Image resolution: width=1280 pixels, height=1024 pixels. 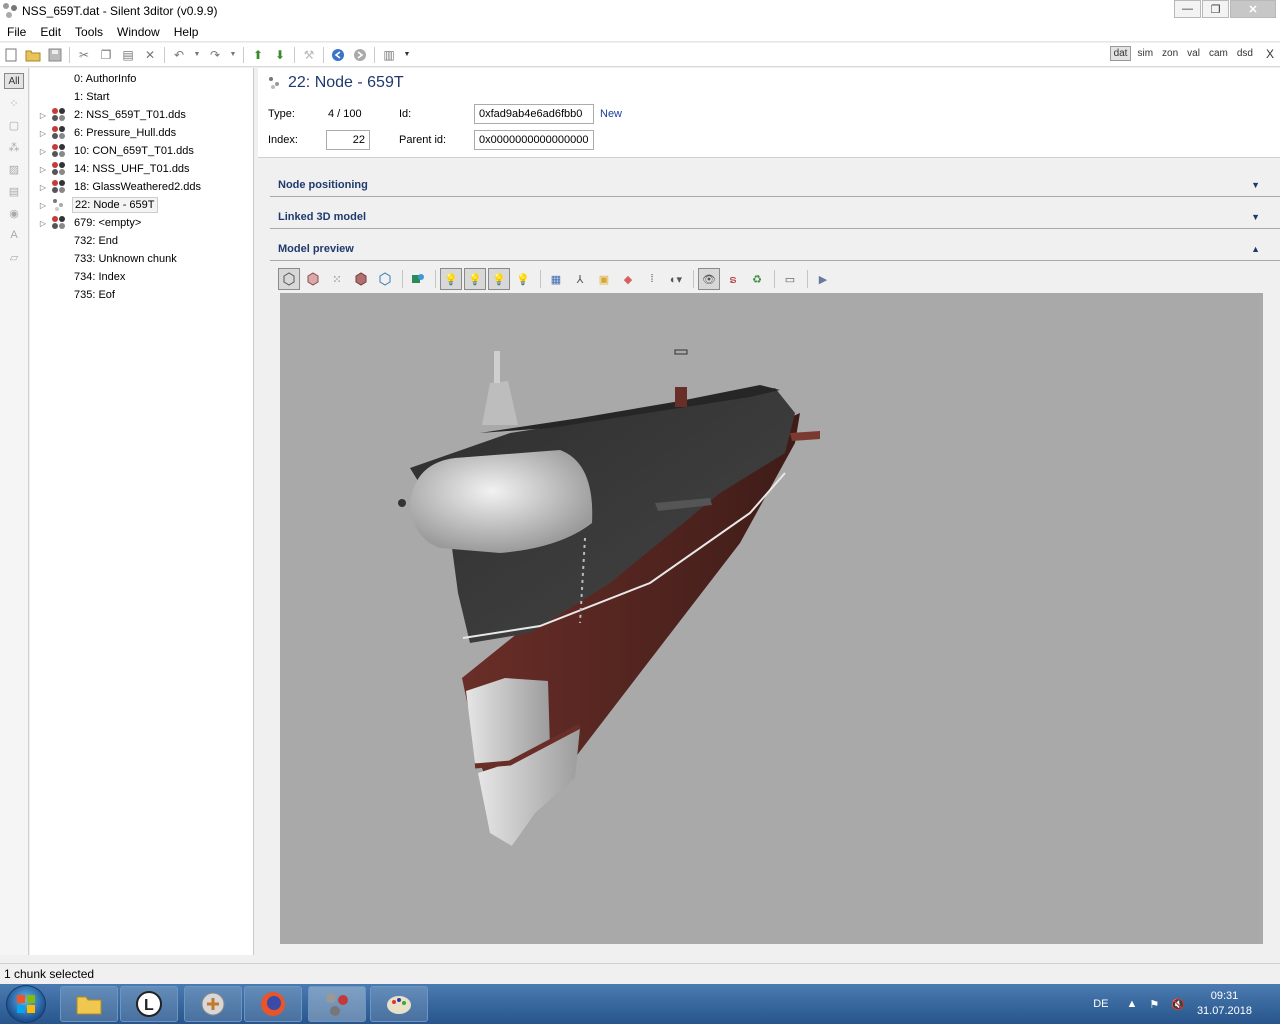 What do you see at coordinates (1253, 9) in the screenshot?
I see `close-button: ✕` at bounding box center [1253, 9].